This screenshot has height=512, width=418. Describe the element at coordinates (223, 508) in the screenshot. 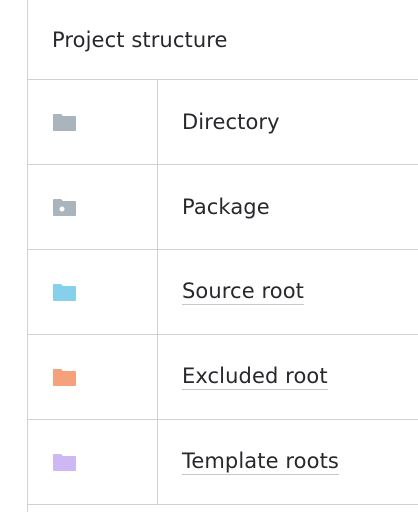

I see `table-row-partial` at that location.